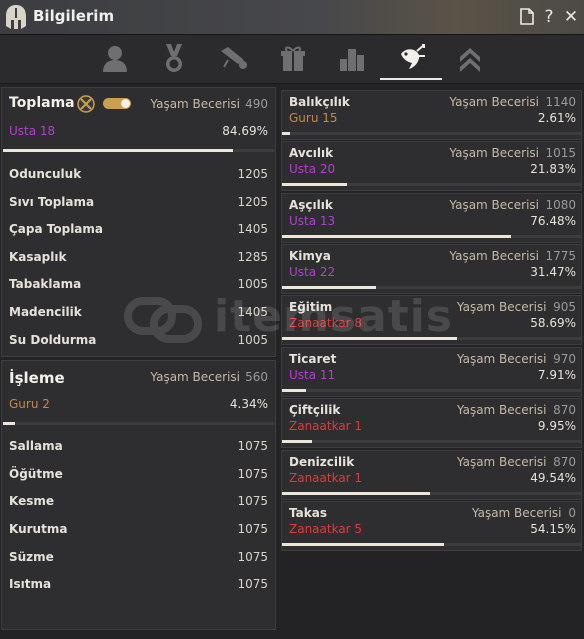 This screenshot has width=584, height=639. What do you see at coordinates (560, 153) in the screenshot?
I see `life-skill-value: 1015` at bounding box center [560, 153].